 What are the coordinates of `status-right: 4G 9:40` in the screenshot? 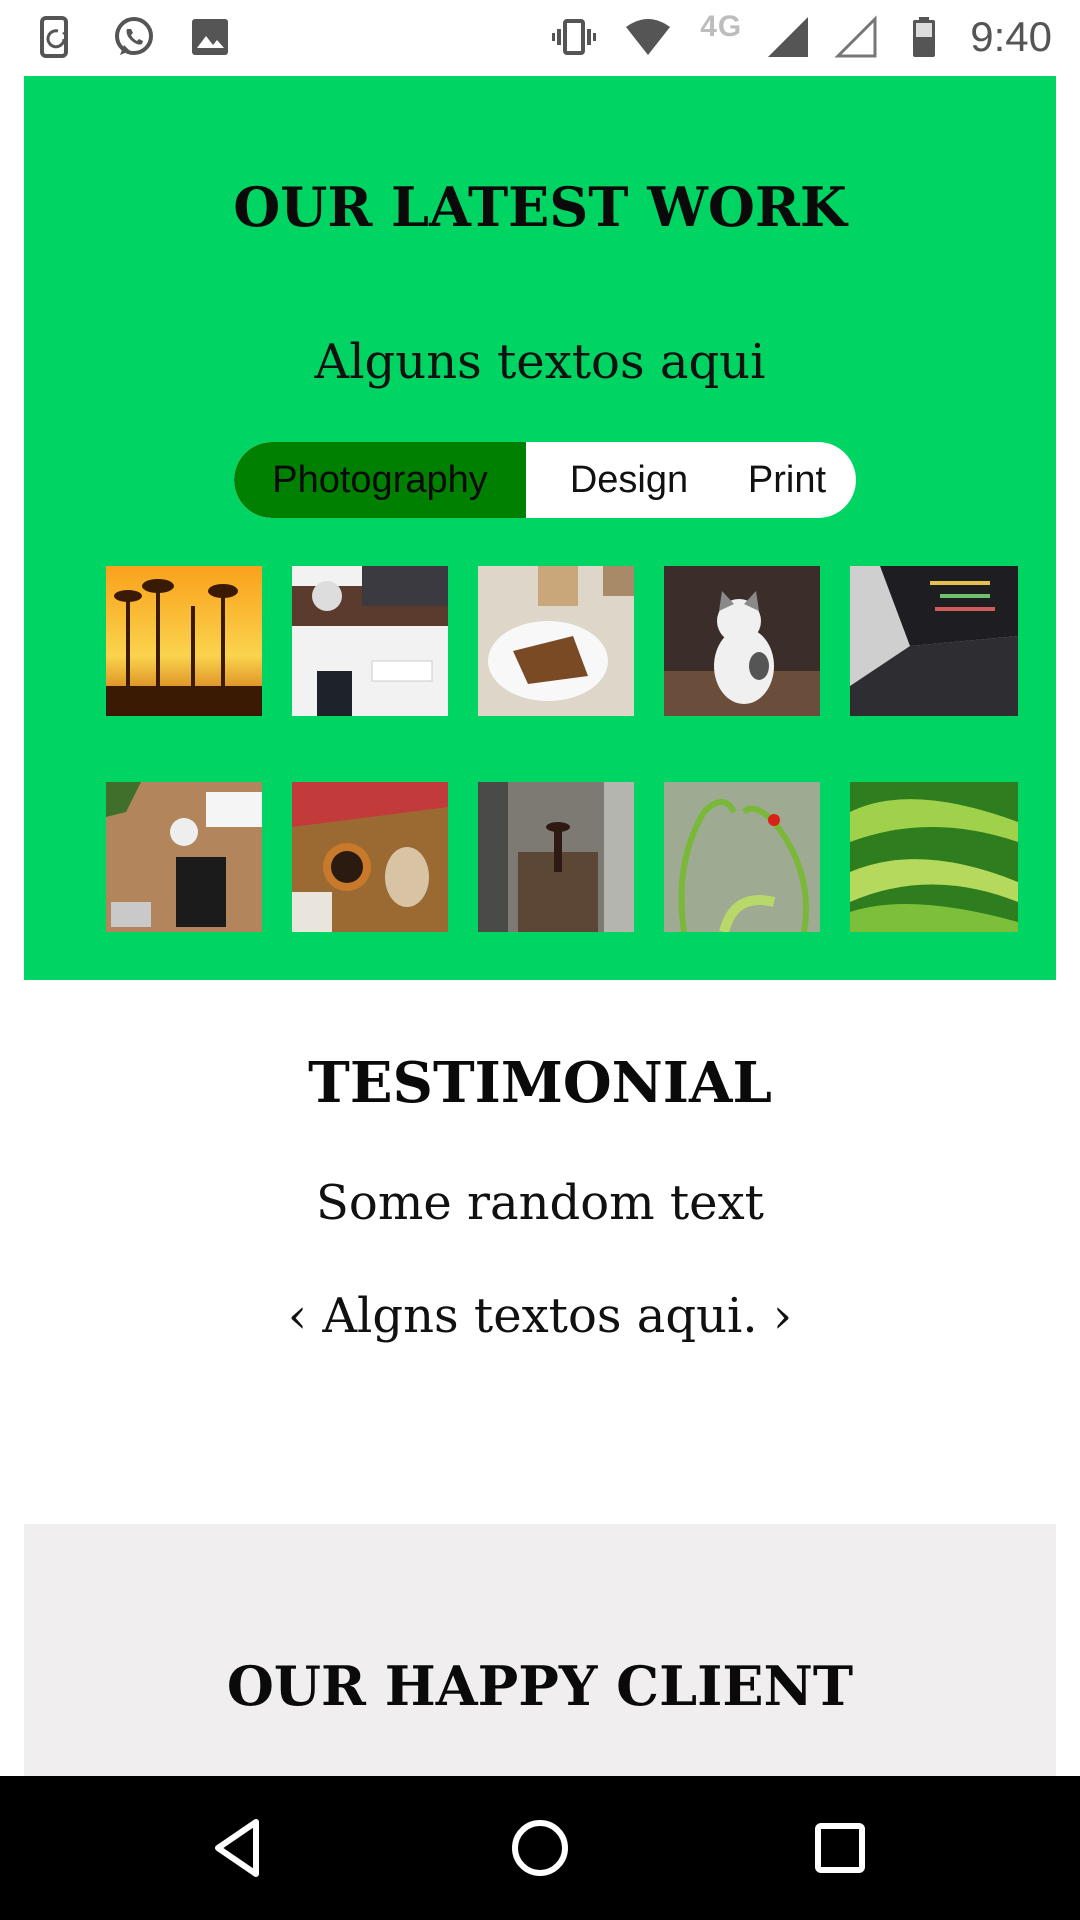 It's located at (790, 35).